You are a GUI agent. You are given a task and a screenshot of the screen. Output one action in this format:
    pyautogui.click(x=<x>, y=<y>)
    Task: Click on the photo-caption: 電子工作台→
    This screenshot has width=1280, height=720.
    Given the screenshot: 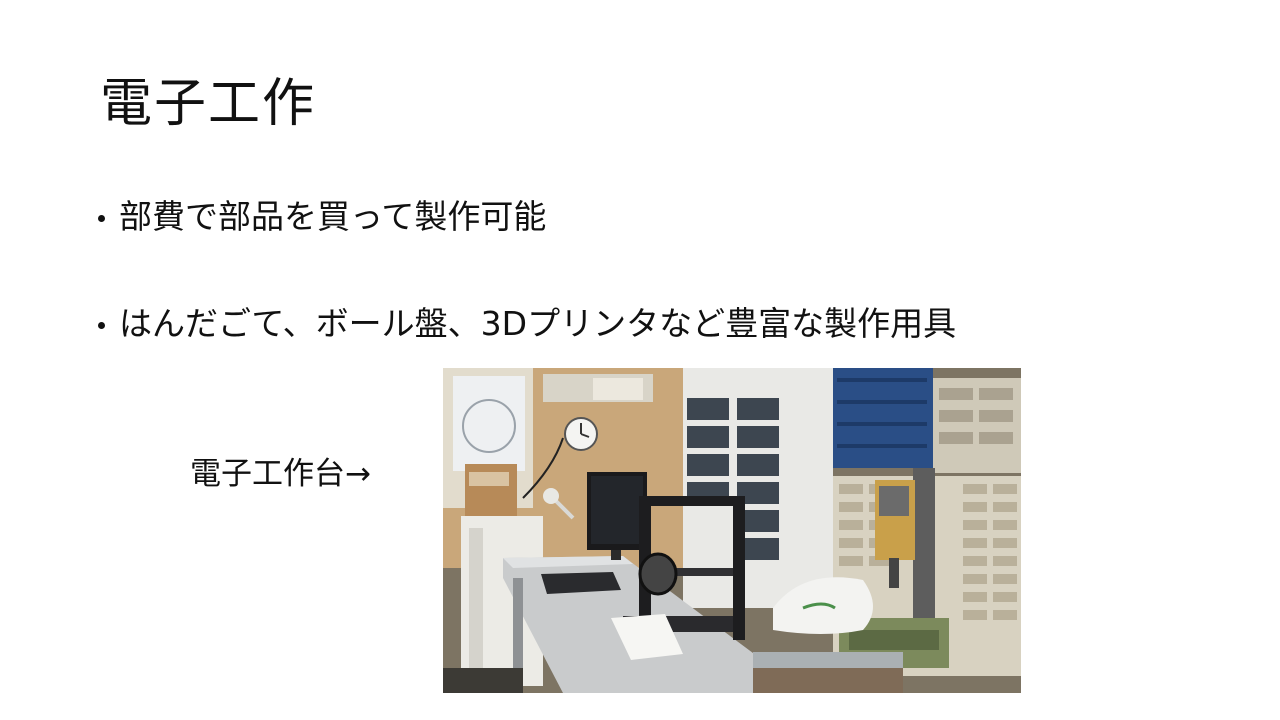 What is the action you would take?
    pyautogui.click(x=280, y=474)
    